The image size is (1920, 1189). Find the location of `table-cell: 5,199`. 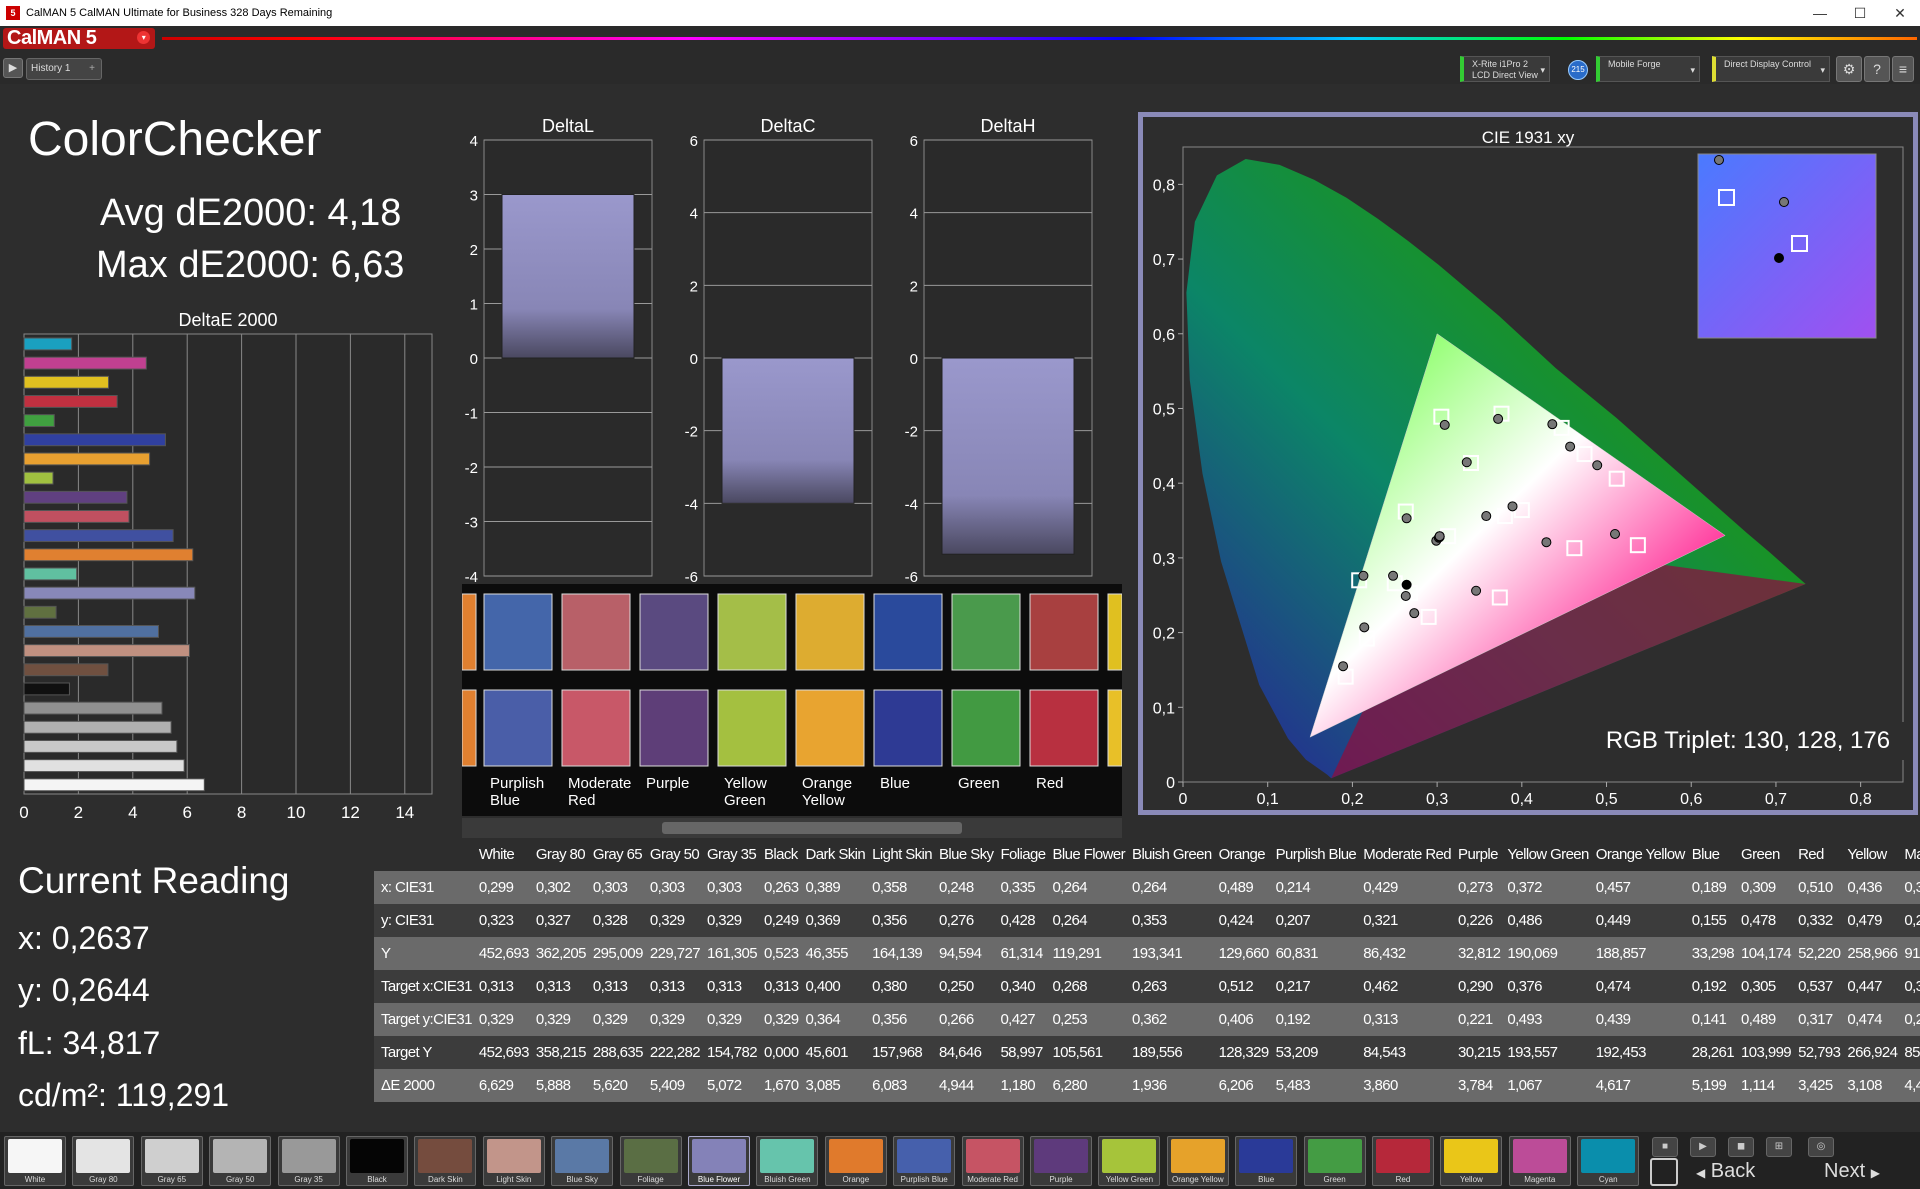

table-cell: 5,199 is located at coordinates (1709, 1085).